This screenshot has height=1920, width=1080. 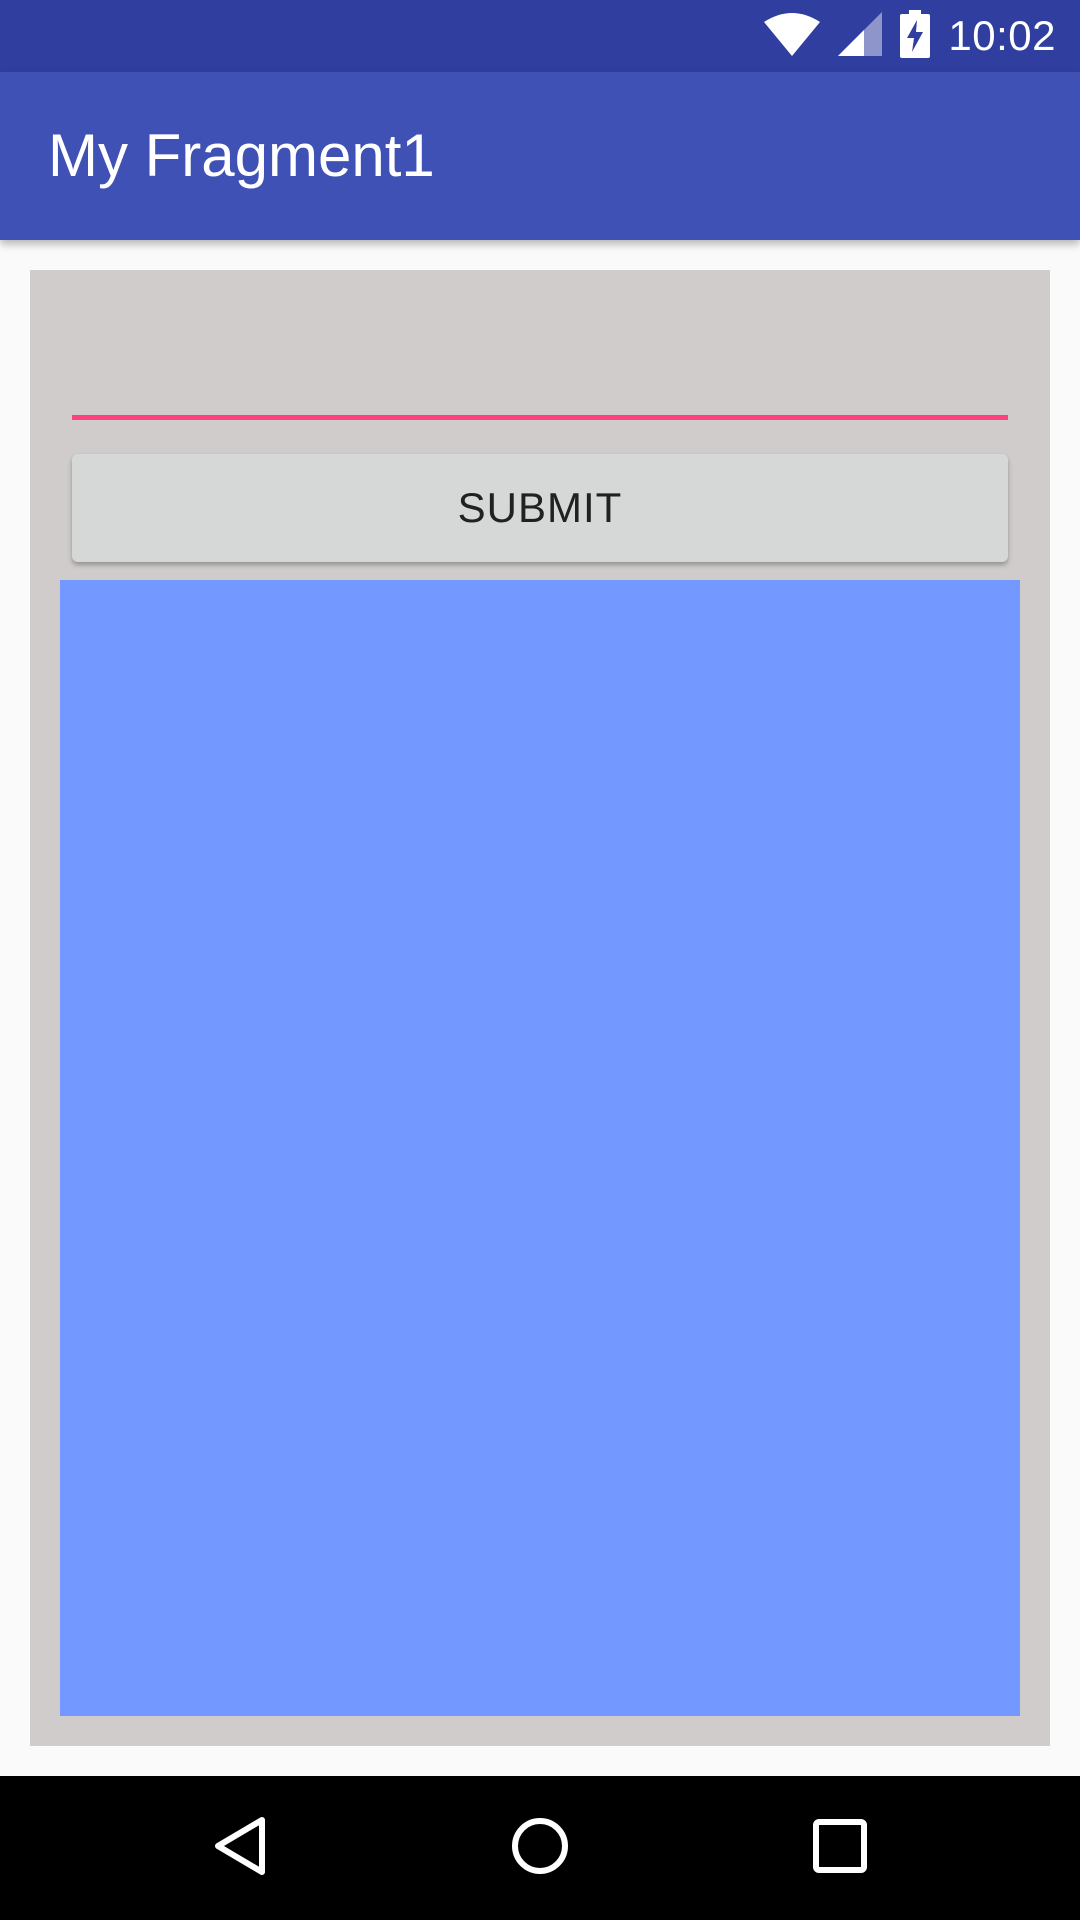 I want to click on status-icons: 10:02, so click(x=910, y=36).